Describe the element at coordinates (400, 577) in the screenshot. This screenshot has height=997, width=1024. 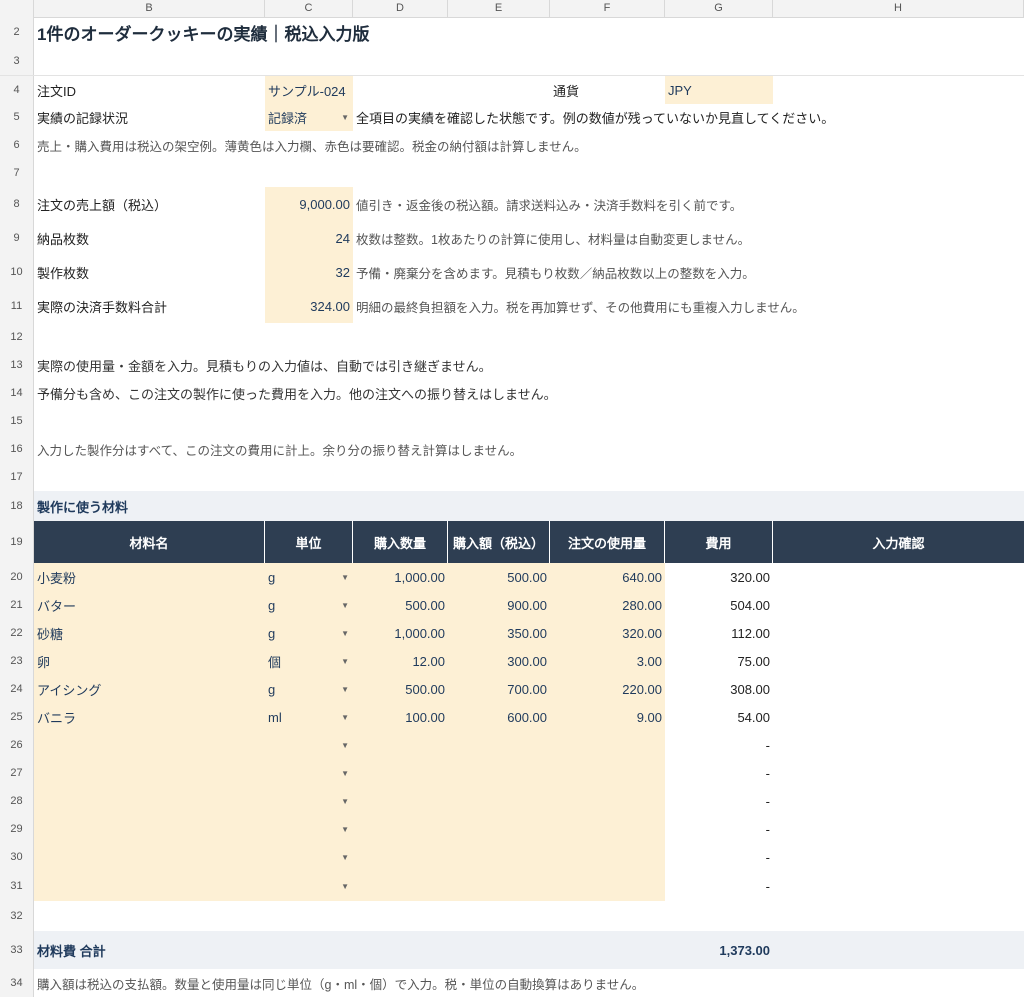
I see `qty-input: 1,000.00` at that location.